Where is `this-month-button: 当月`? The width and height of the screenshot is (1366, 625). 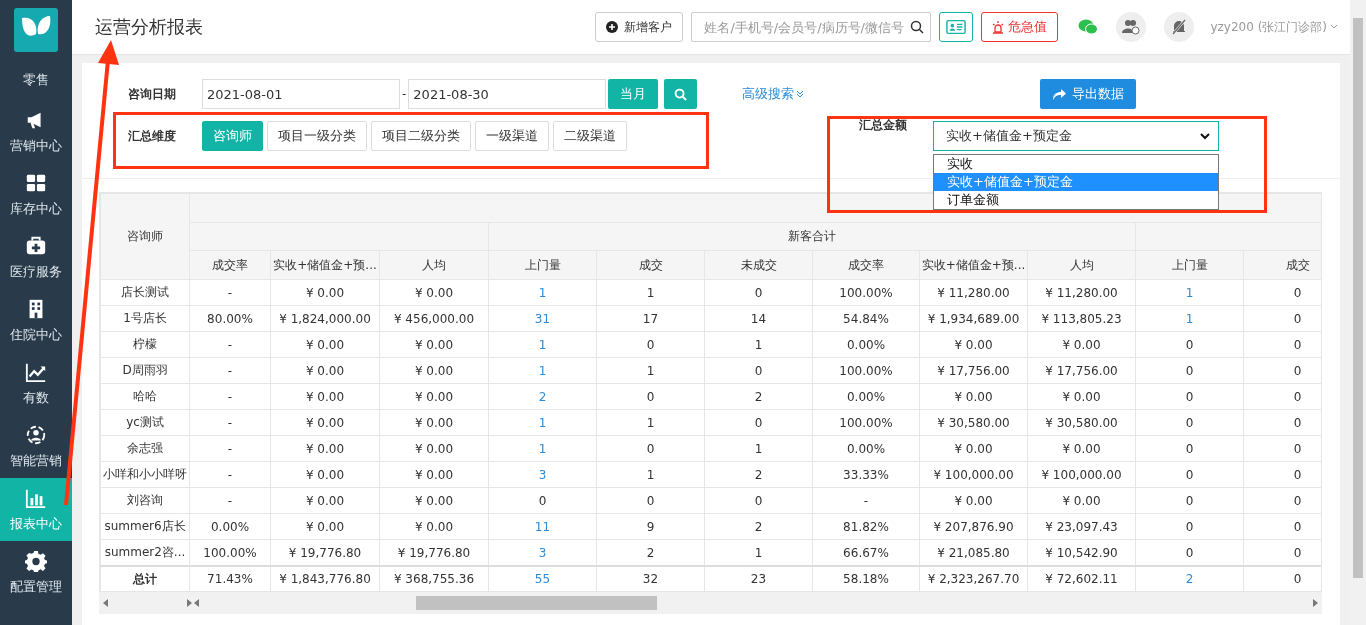
this-month-button: 当月 is located at coordinates (633, 94).